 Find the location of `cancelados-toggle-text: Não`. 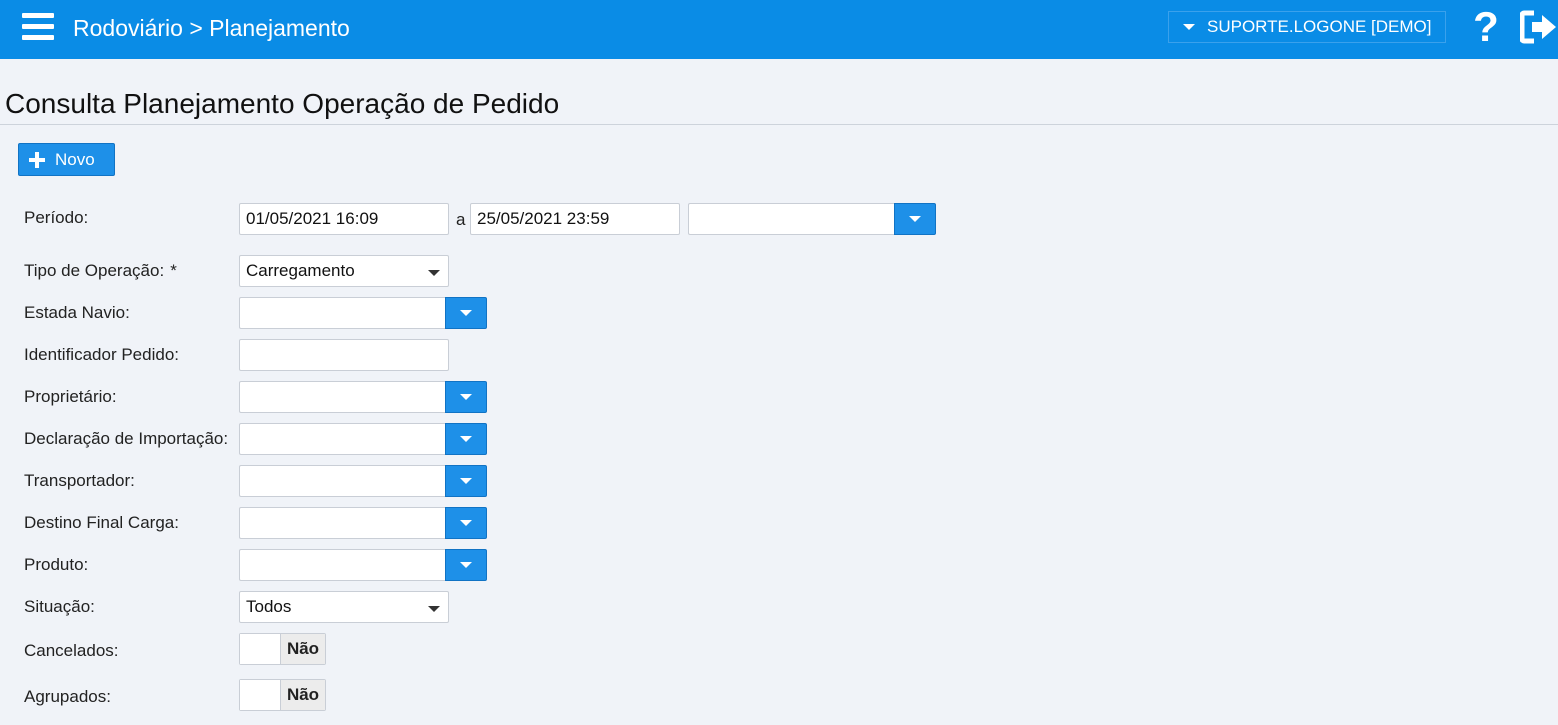

cancelados-toggle-text: Não is located at coordinates (303, 649).